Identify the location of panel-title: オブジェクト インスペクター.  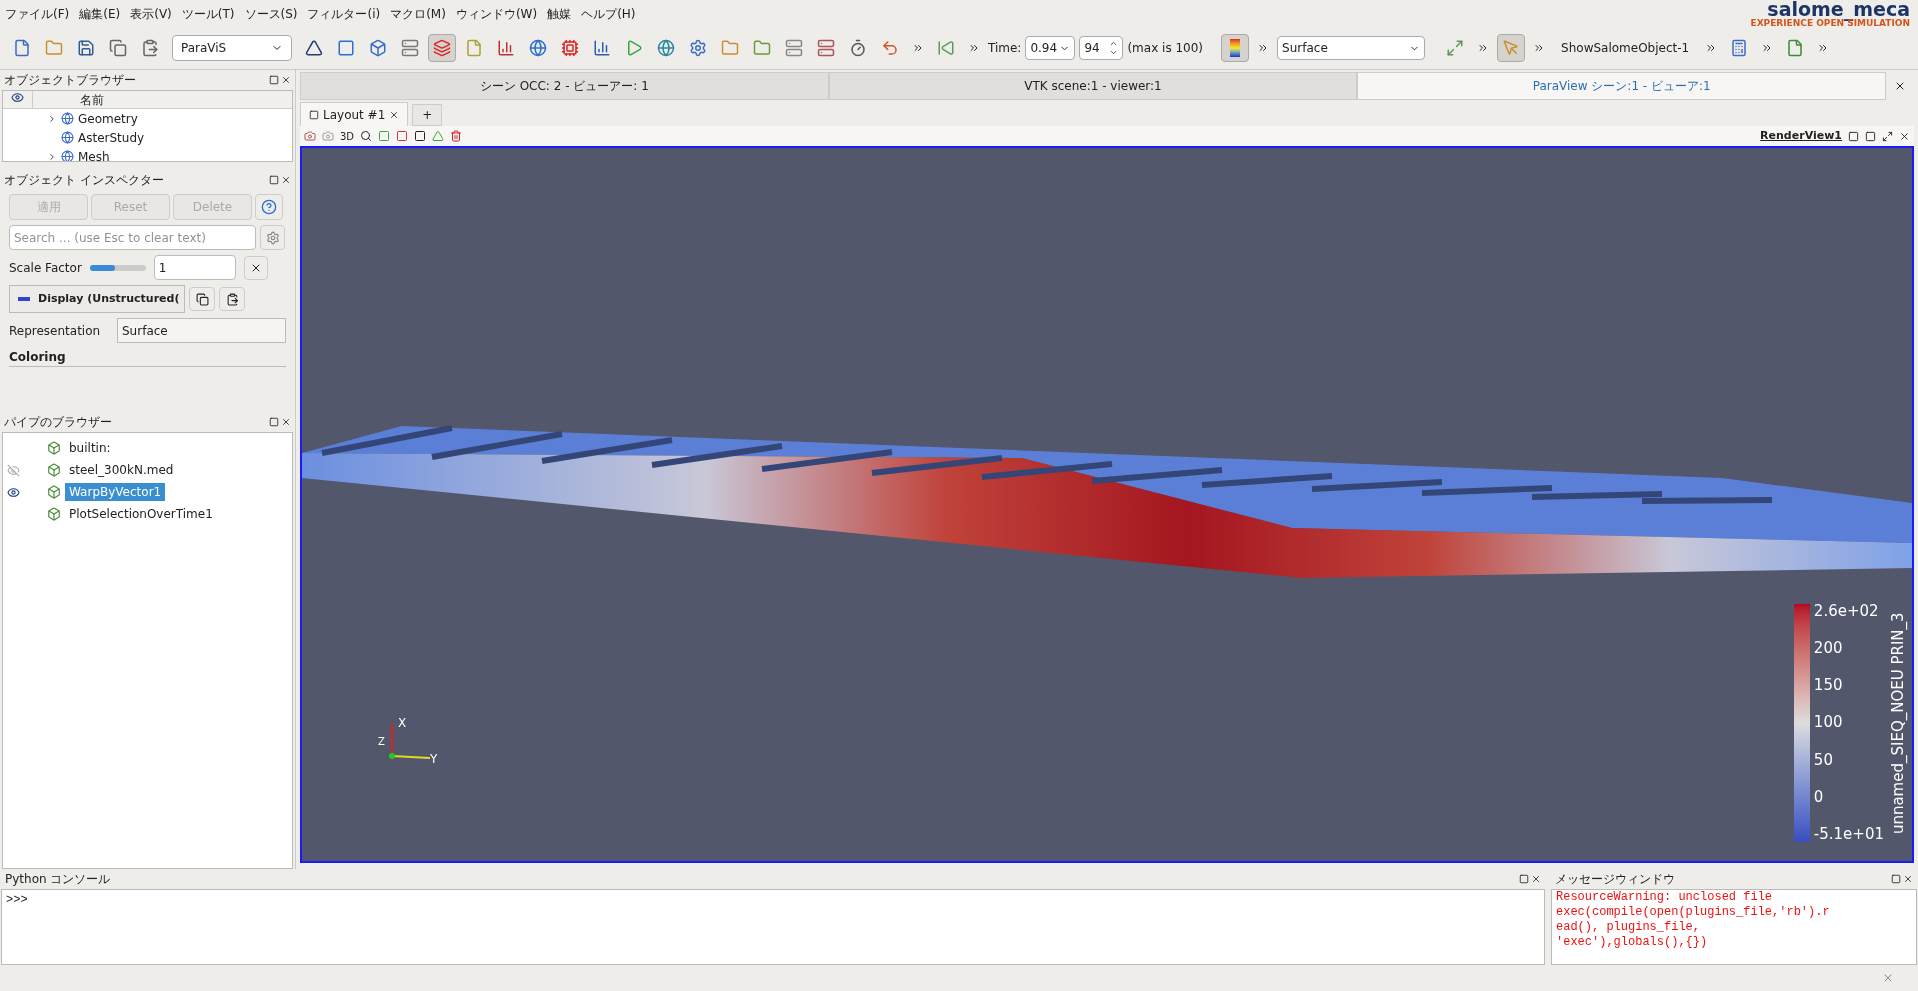
(84, 180).